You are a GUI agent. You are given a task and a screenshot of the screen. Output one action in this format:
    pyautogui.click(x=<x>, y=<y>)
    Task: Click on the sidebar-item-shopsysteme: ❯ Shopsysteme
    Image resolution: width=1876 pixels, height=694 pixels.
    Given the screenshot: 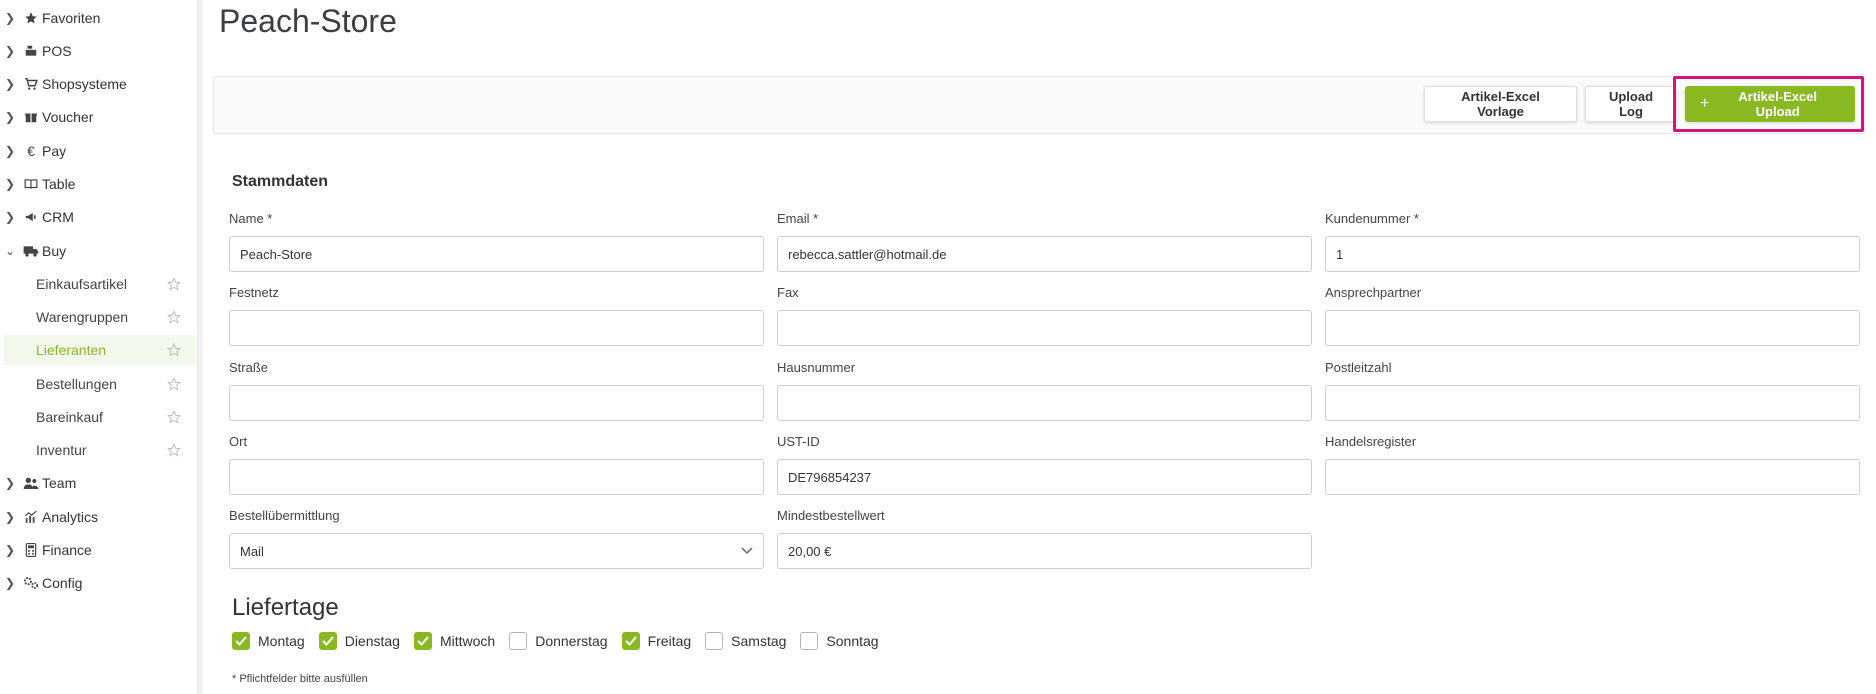 What is the action you would take?
    pyautogui.click(x=98, y=84)
    